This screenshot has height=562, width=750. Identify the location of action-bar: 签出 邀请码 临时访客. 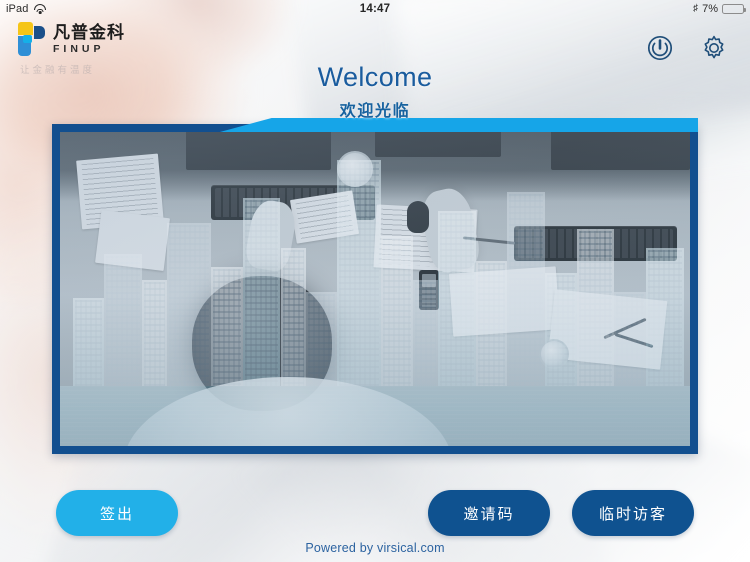
(375, 513).